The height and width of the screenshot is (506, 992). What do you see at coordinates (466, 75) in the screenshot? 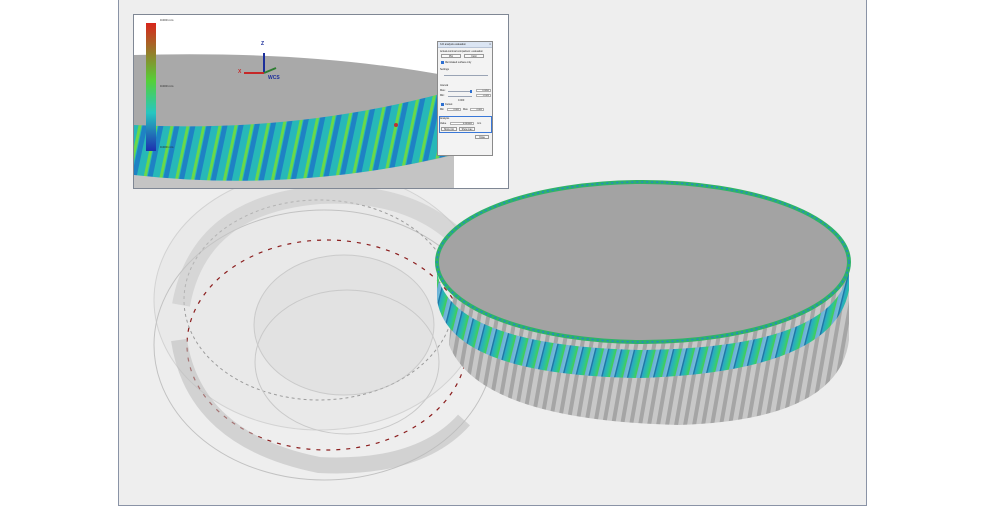
I see `settings-slider` at bounding box center [466, 75].